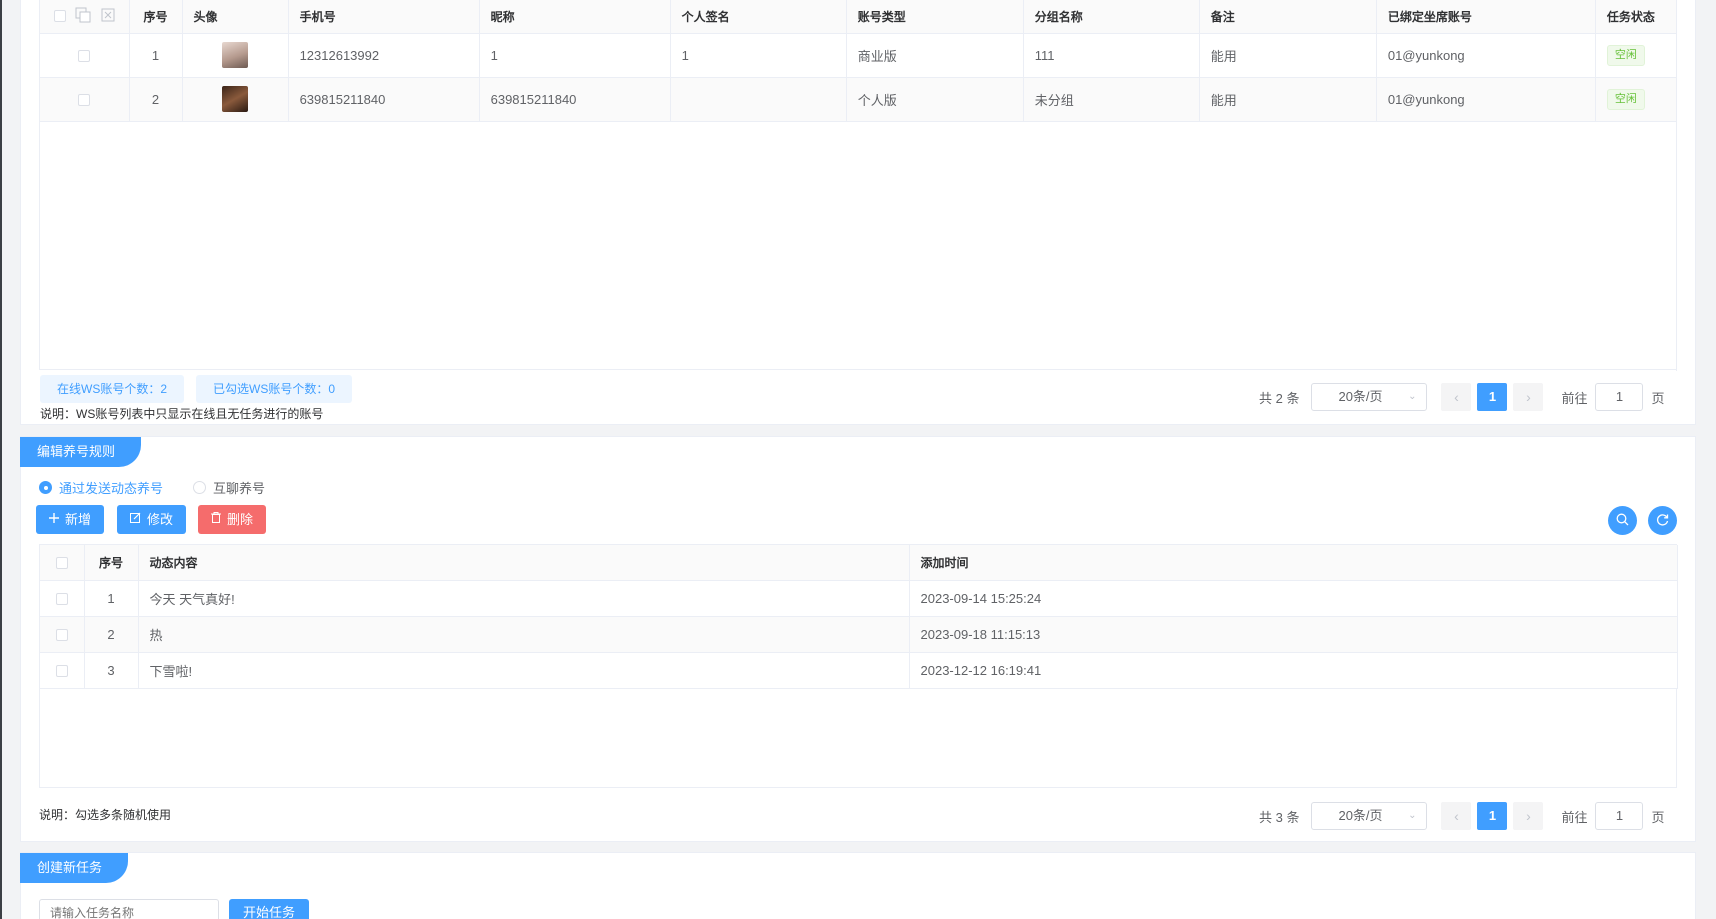 The height and width of the screenshot is (919, 1716). Describe the element at coordinates (1293, 670) in the screenshot. I see `row-time: 2023-12-12 16:19:41` at that location.